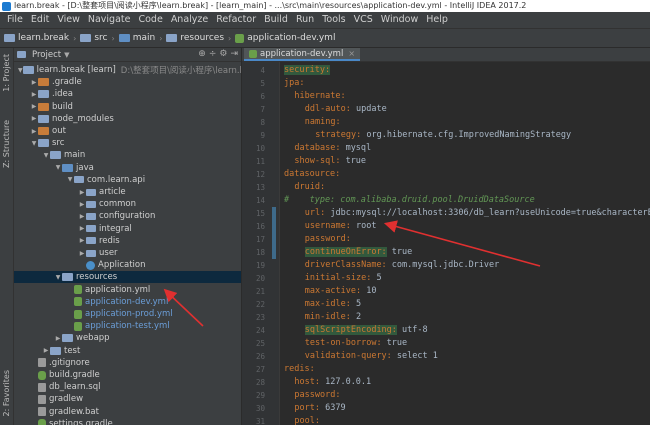 The height and width of the screenshot is (425, 650). Describe the element at coordinates (127, 375) in the screenshot. I see `tree-item: build.gradle` at that location.